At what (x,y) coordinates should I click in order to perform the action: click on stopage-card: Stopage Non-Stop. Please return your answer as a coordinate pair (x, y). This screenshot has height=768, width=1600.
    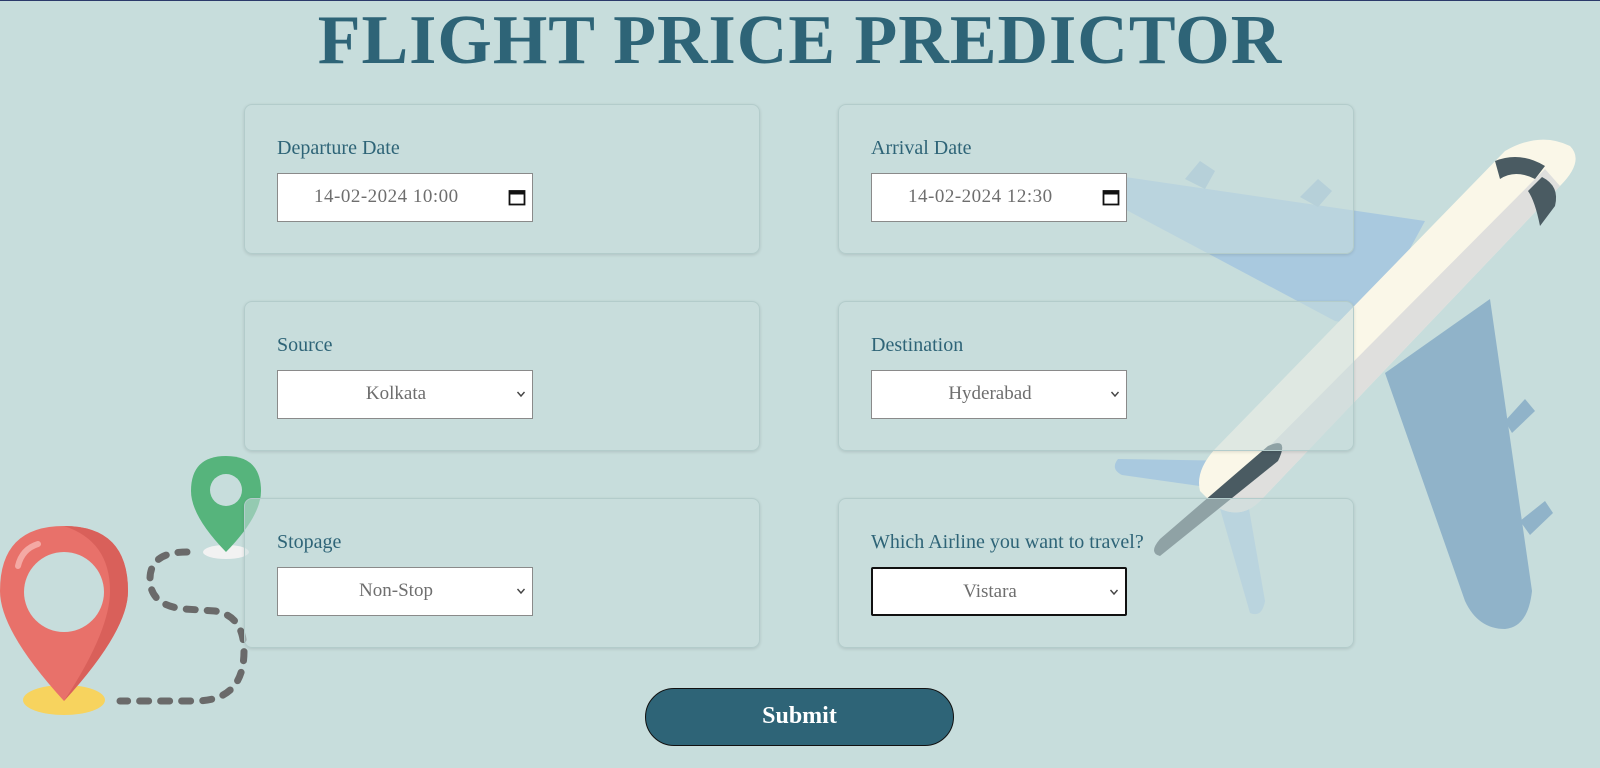
    Looking at the image, I should click on (502, 573).